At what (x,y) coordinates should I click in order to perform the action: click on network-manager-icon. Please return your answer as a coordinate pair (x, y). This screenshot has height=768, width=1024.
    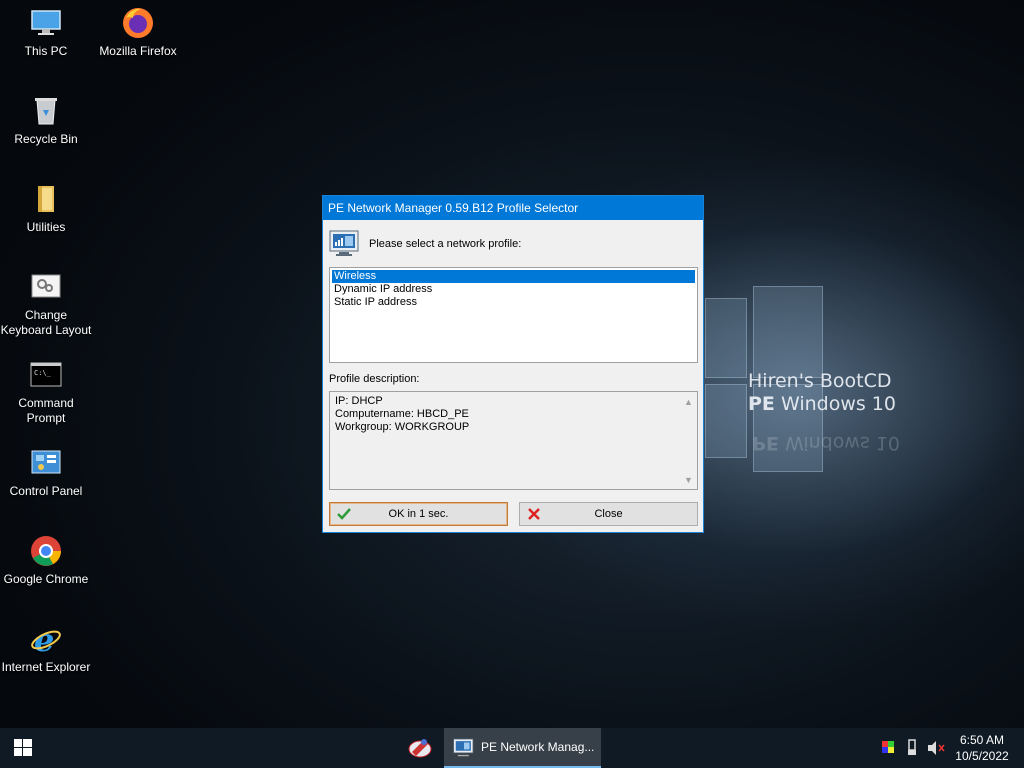
    Looking at the image, I should click on (345, 245).